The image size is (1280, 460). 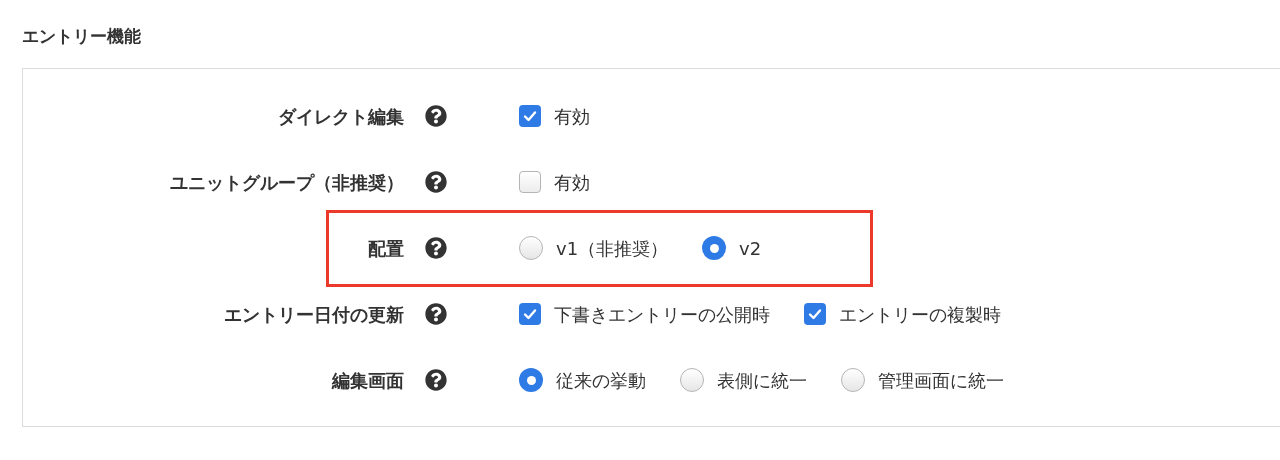 What do you see at coordinates (341, 116) in the screenshot?
I see `setting-label: ダイレクト編集` at bounding box center [341, 116].